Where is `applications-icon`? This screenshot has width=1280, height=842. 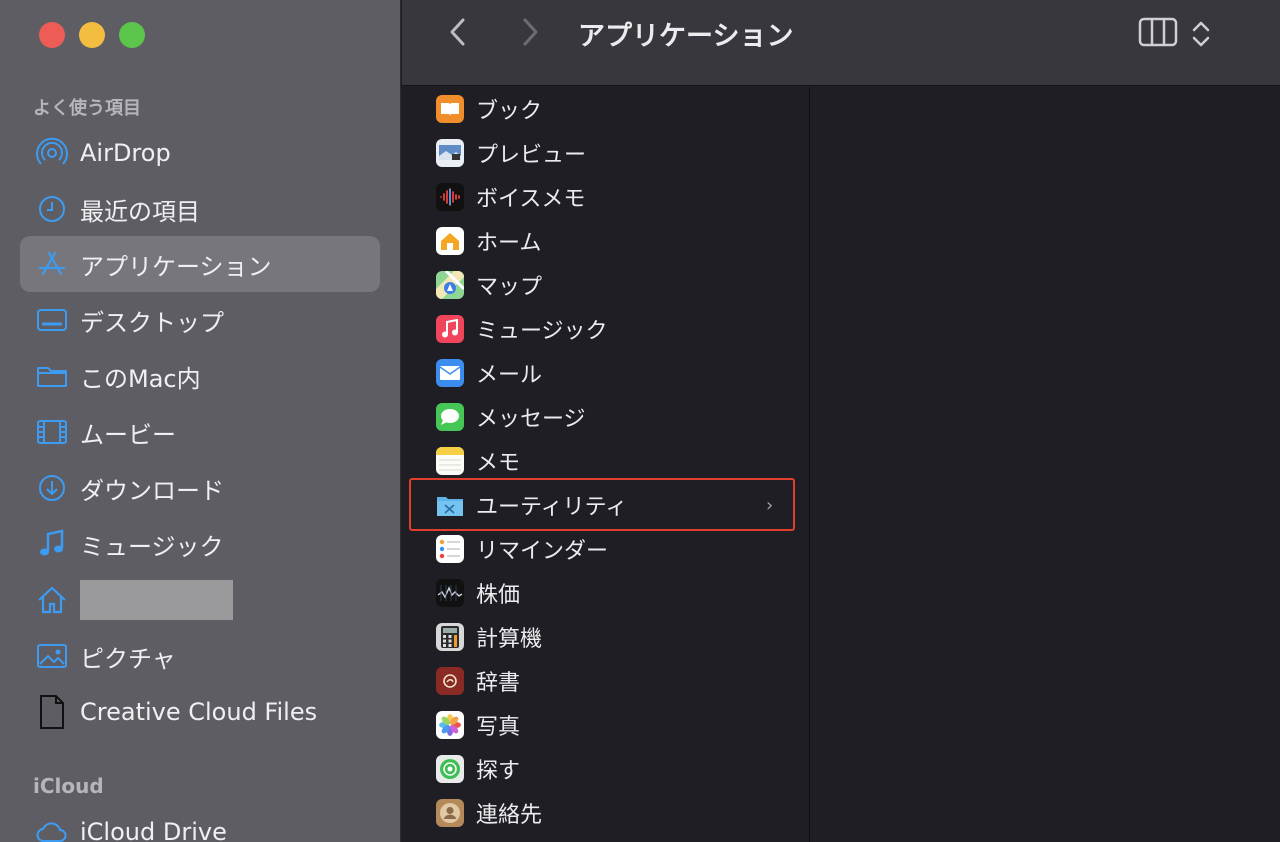 applications-icon is located at coordinates (52, 264).